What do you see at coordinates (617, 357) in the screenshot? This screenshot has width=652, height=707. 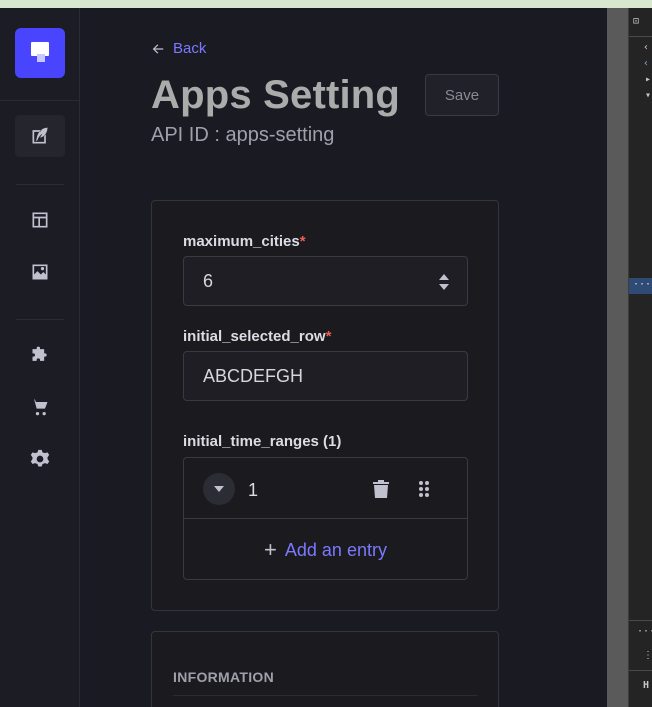 I see `devtools-resize-gutter` at bounding box center [617, 357].